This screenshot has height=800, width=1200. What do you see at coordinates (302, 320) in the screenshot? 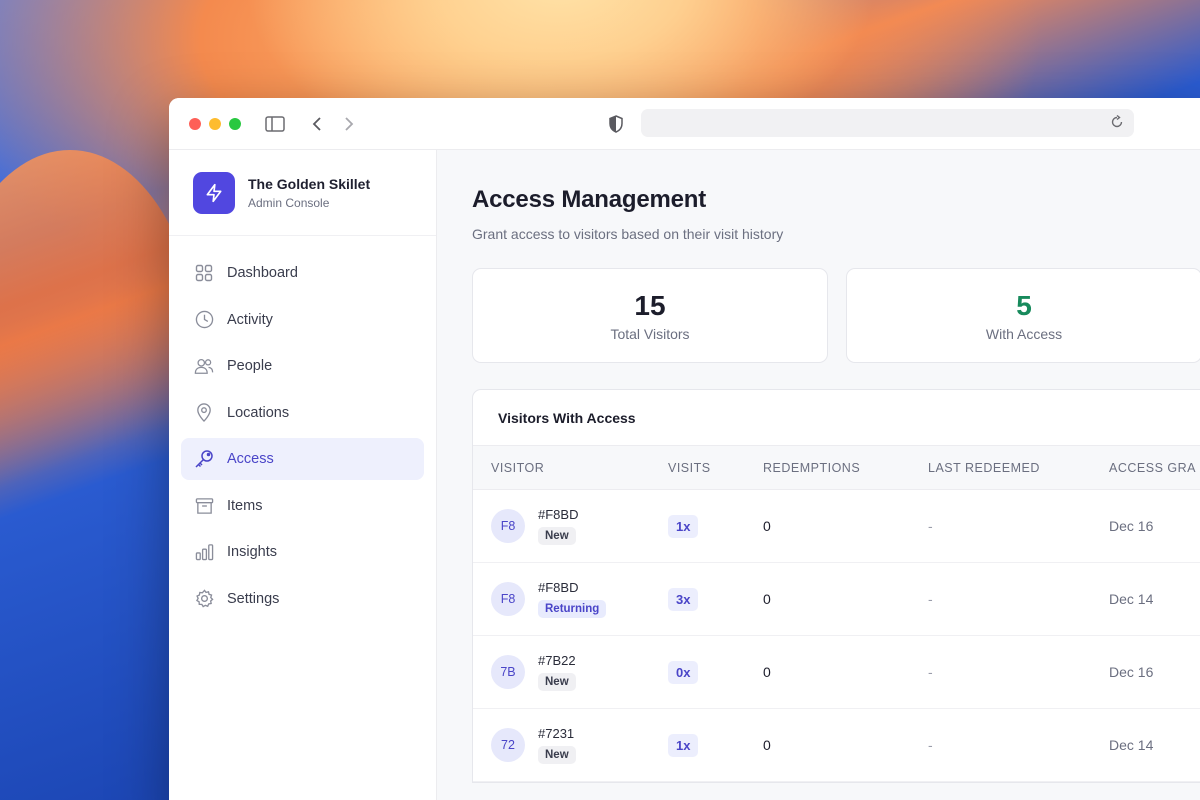
I see `sidebar-item-activity: Activity` at bounding box center [302, 320].